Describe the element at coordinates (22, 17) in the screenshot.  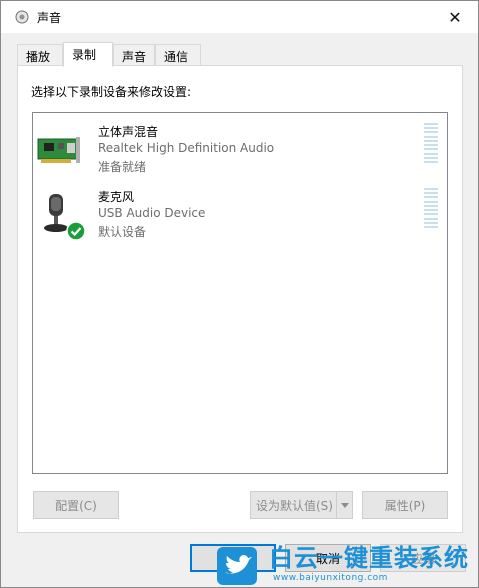
I see `speaker-icon` at that location.